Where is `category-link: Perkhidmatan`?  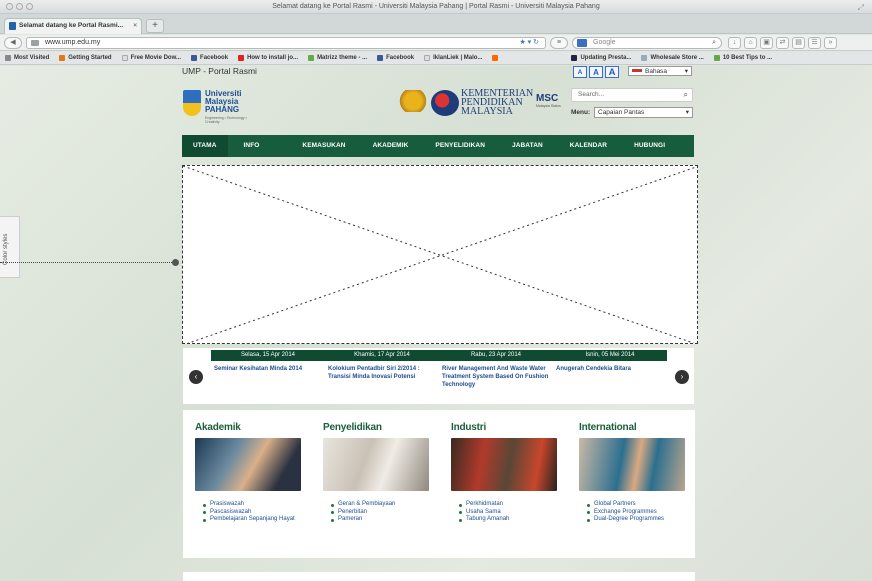
category-link: Perkhidmatan is located at coordinates (514, 505).